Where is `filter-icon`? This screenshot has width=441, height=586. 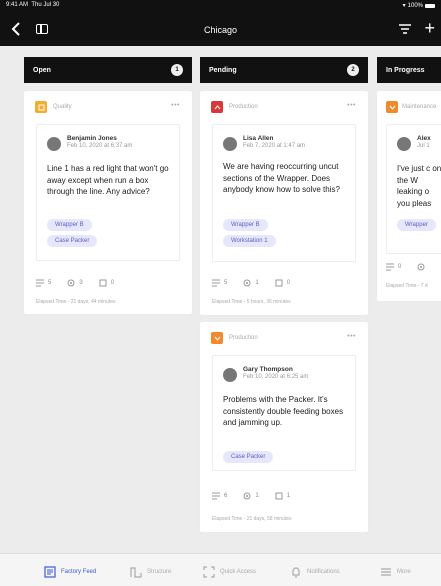
filter-icon is located at coordinates (405, 29).